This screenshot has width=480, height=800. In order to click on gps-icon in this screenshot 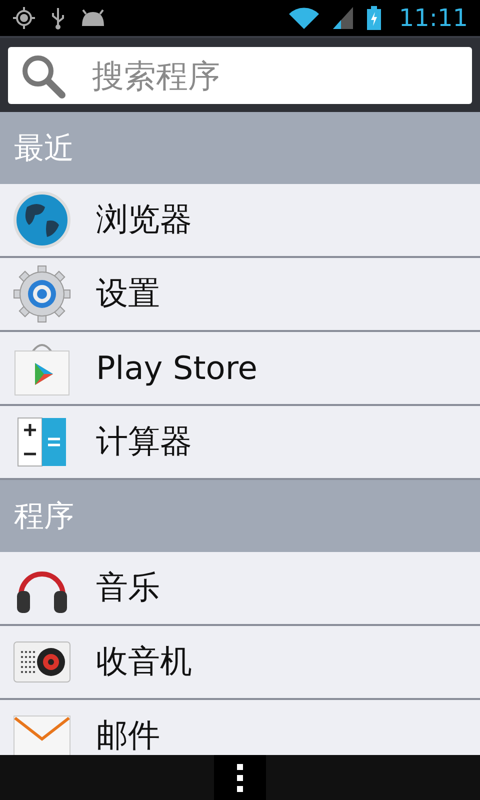, I will do `click(24, 18)`.